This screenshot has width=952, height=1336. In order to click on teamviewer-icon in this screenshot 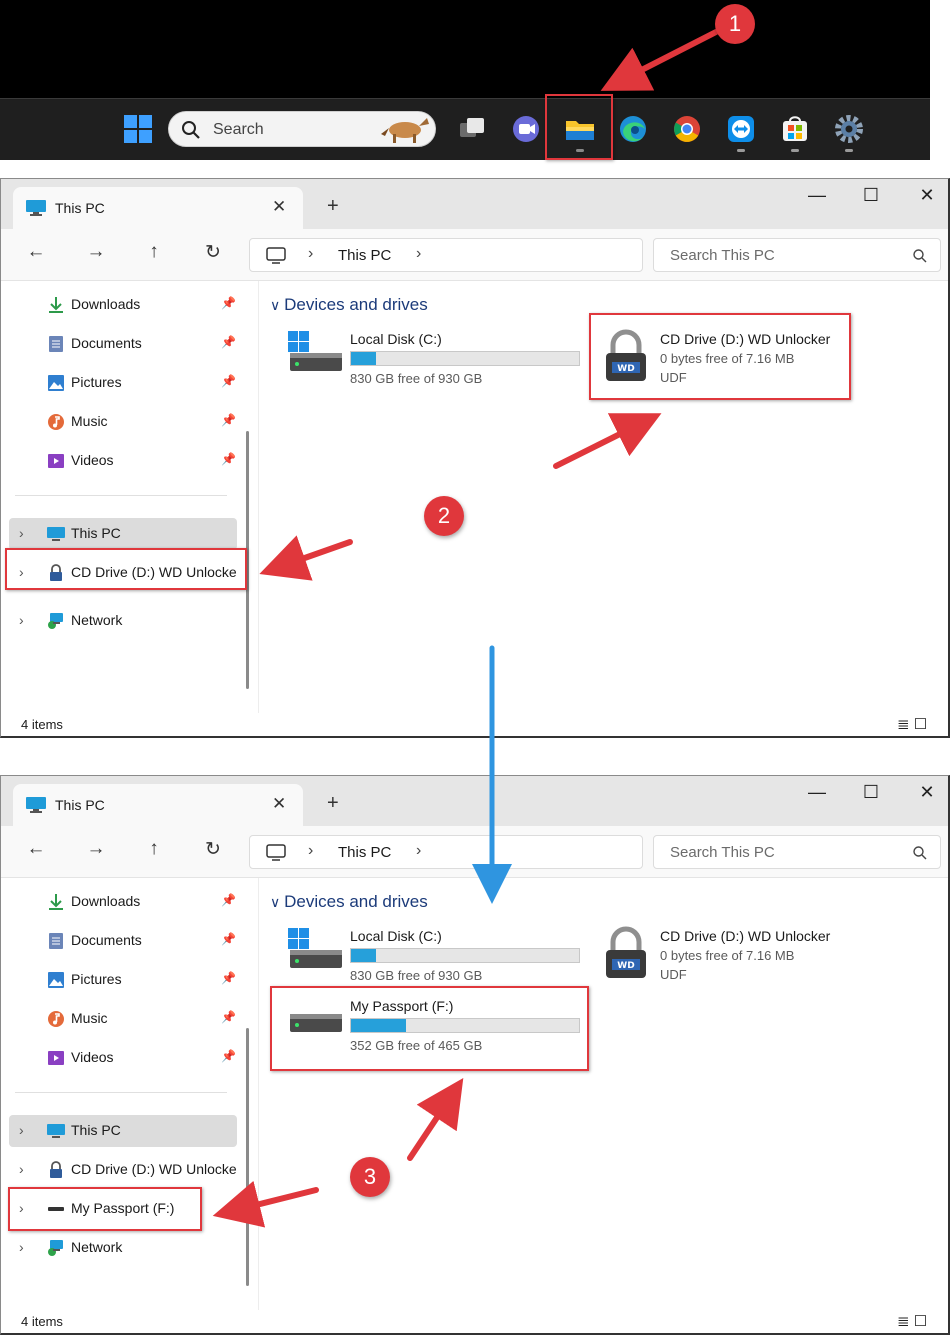, I will do `click(741, 129)`.